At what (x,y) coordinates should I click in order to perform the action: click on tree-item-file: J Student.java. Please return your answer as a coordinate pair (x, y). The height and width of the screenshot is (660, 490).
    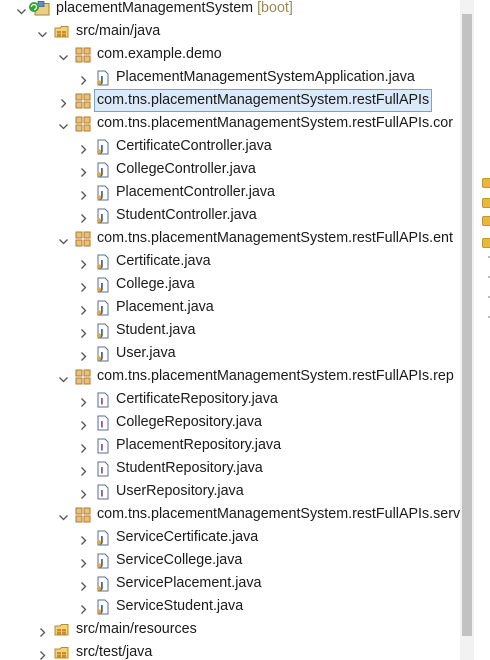
    Looking at the image, I should click on (230, 330).